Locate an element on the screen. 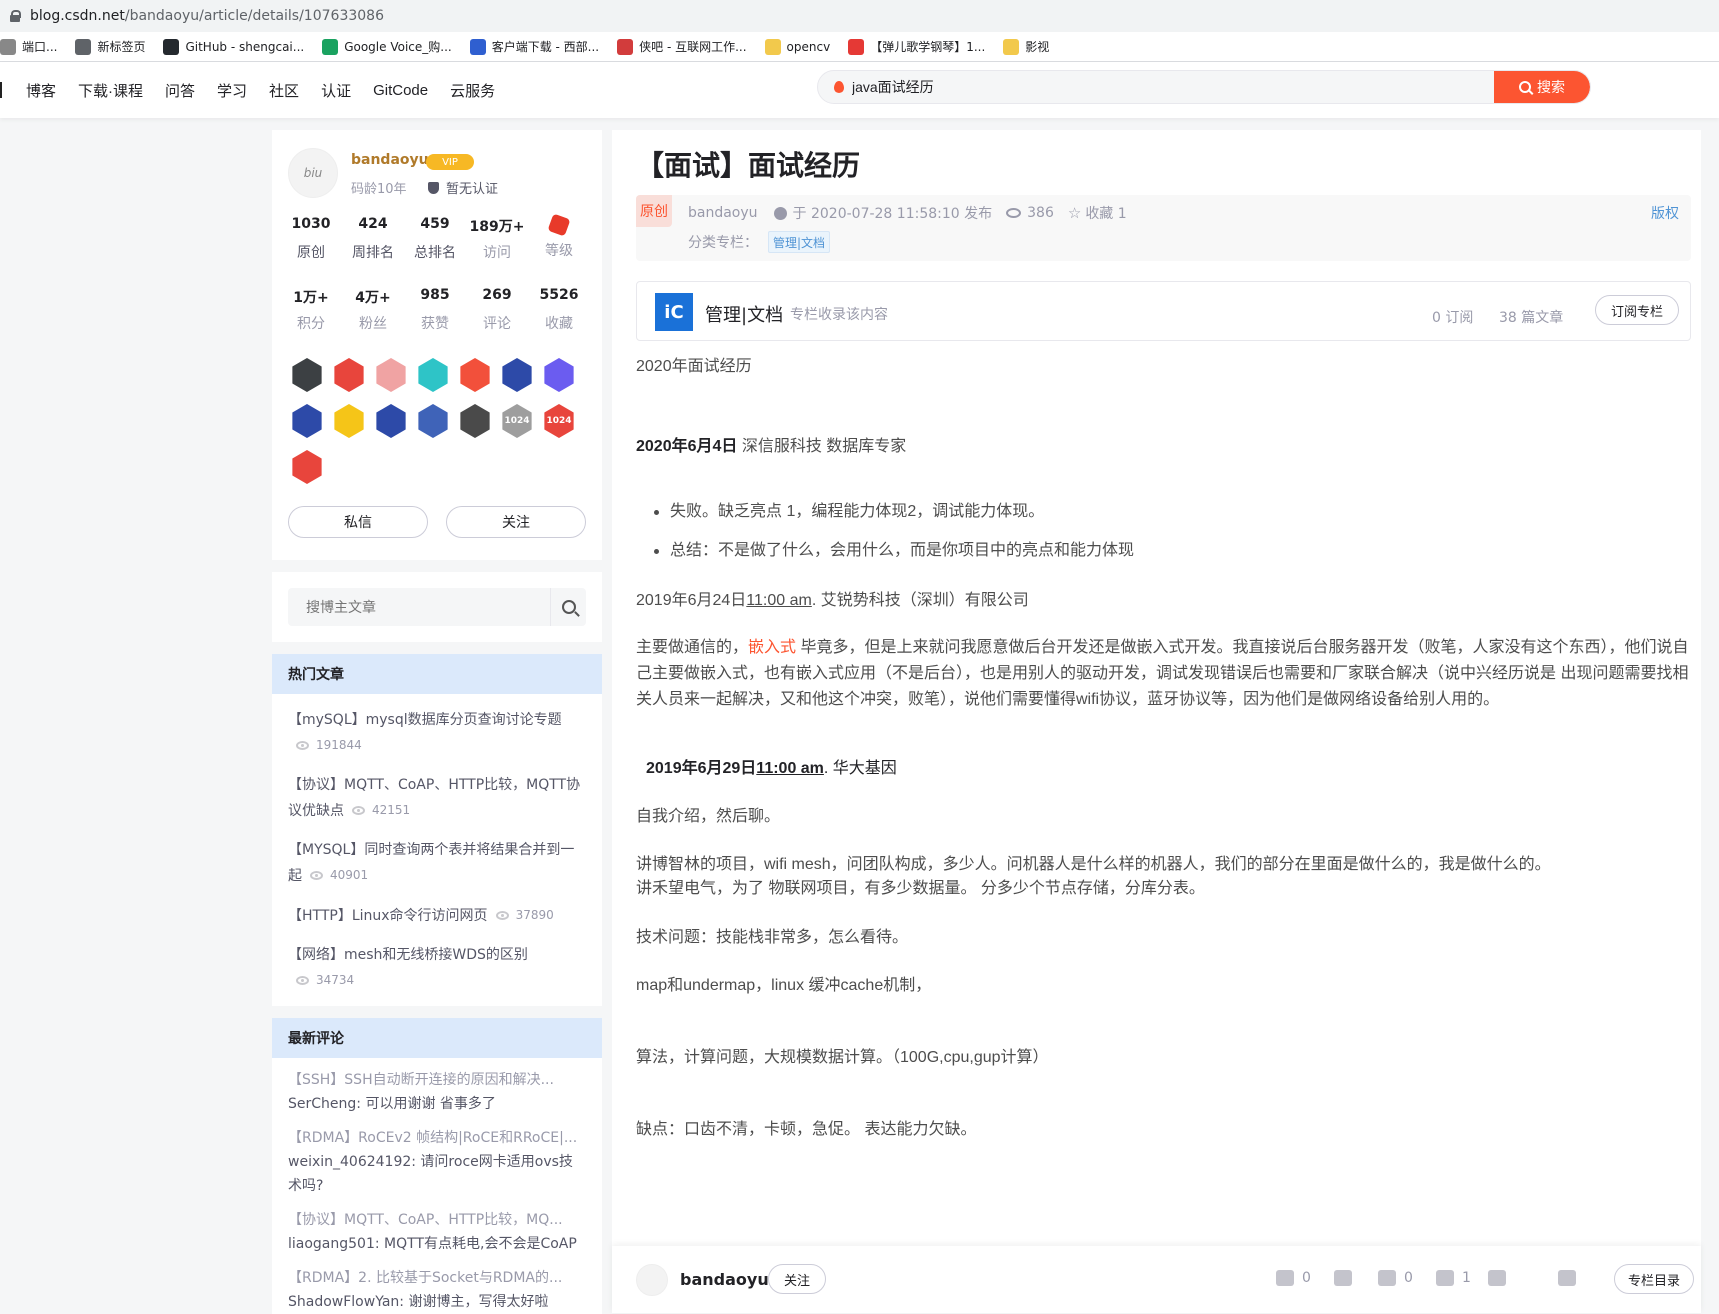 This screenshot has height=1314, width=1719. hot-article-item: 【网络】mesh和无线桥接WDS的区别 34734 is located at coordinates (437, 968).